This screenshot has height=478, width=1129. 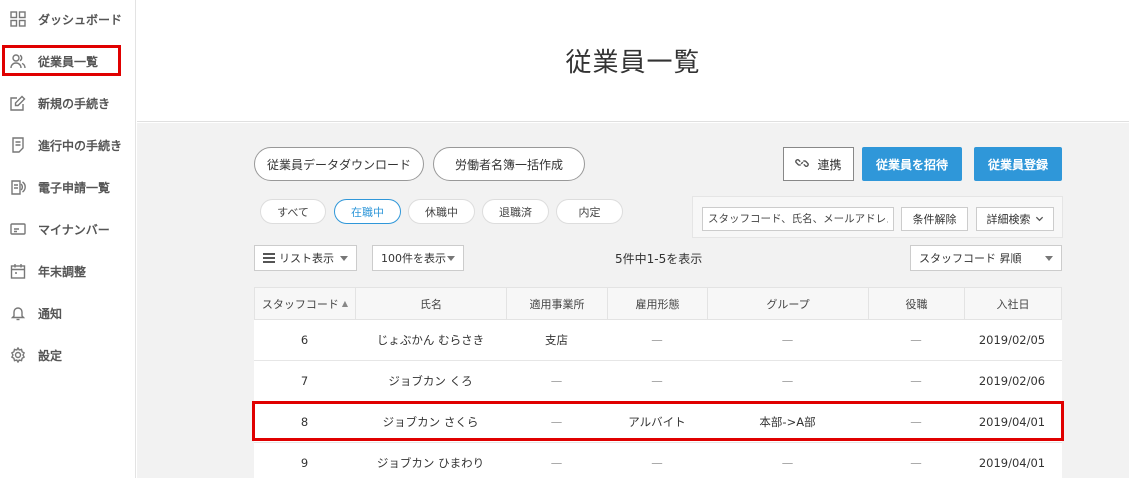 I want to click on clear-conditions-button: 条件解除, so click(x=934, y=219).